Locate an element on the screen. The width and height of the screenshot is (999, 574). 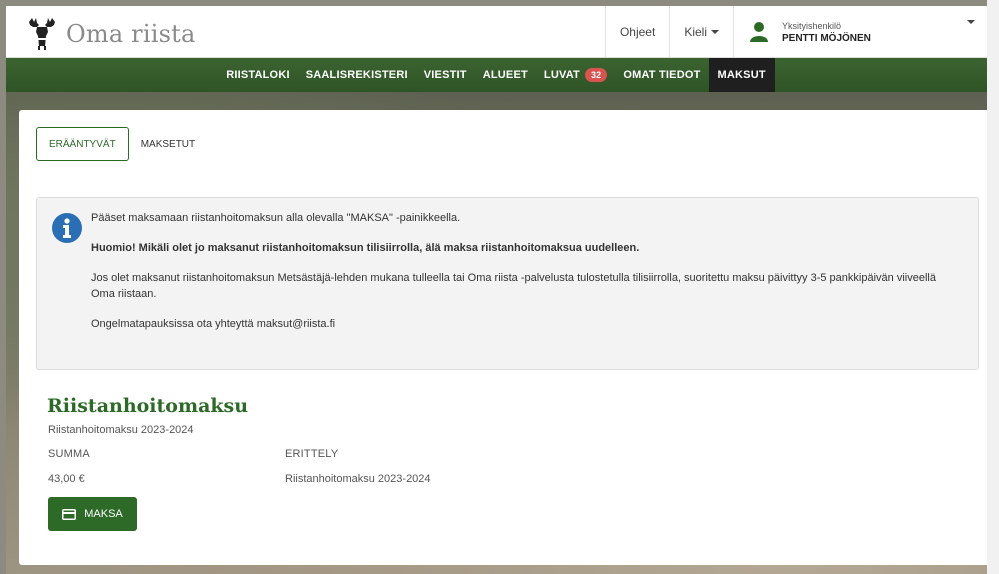
user-name: PENTTI MÖJÖNEN is located at coordinates (826, 38).